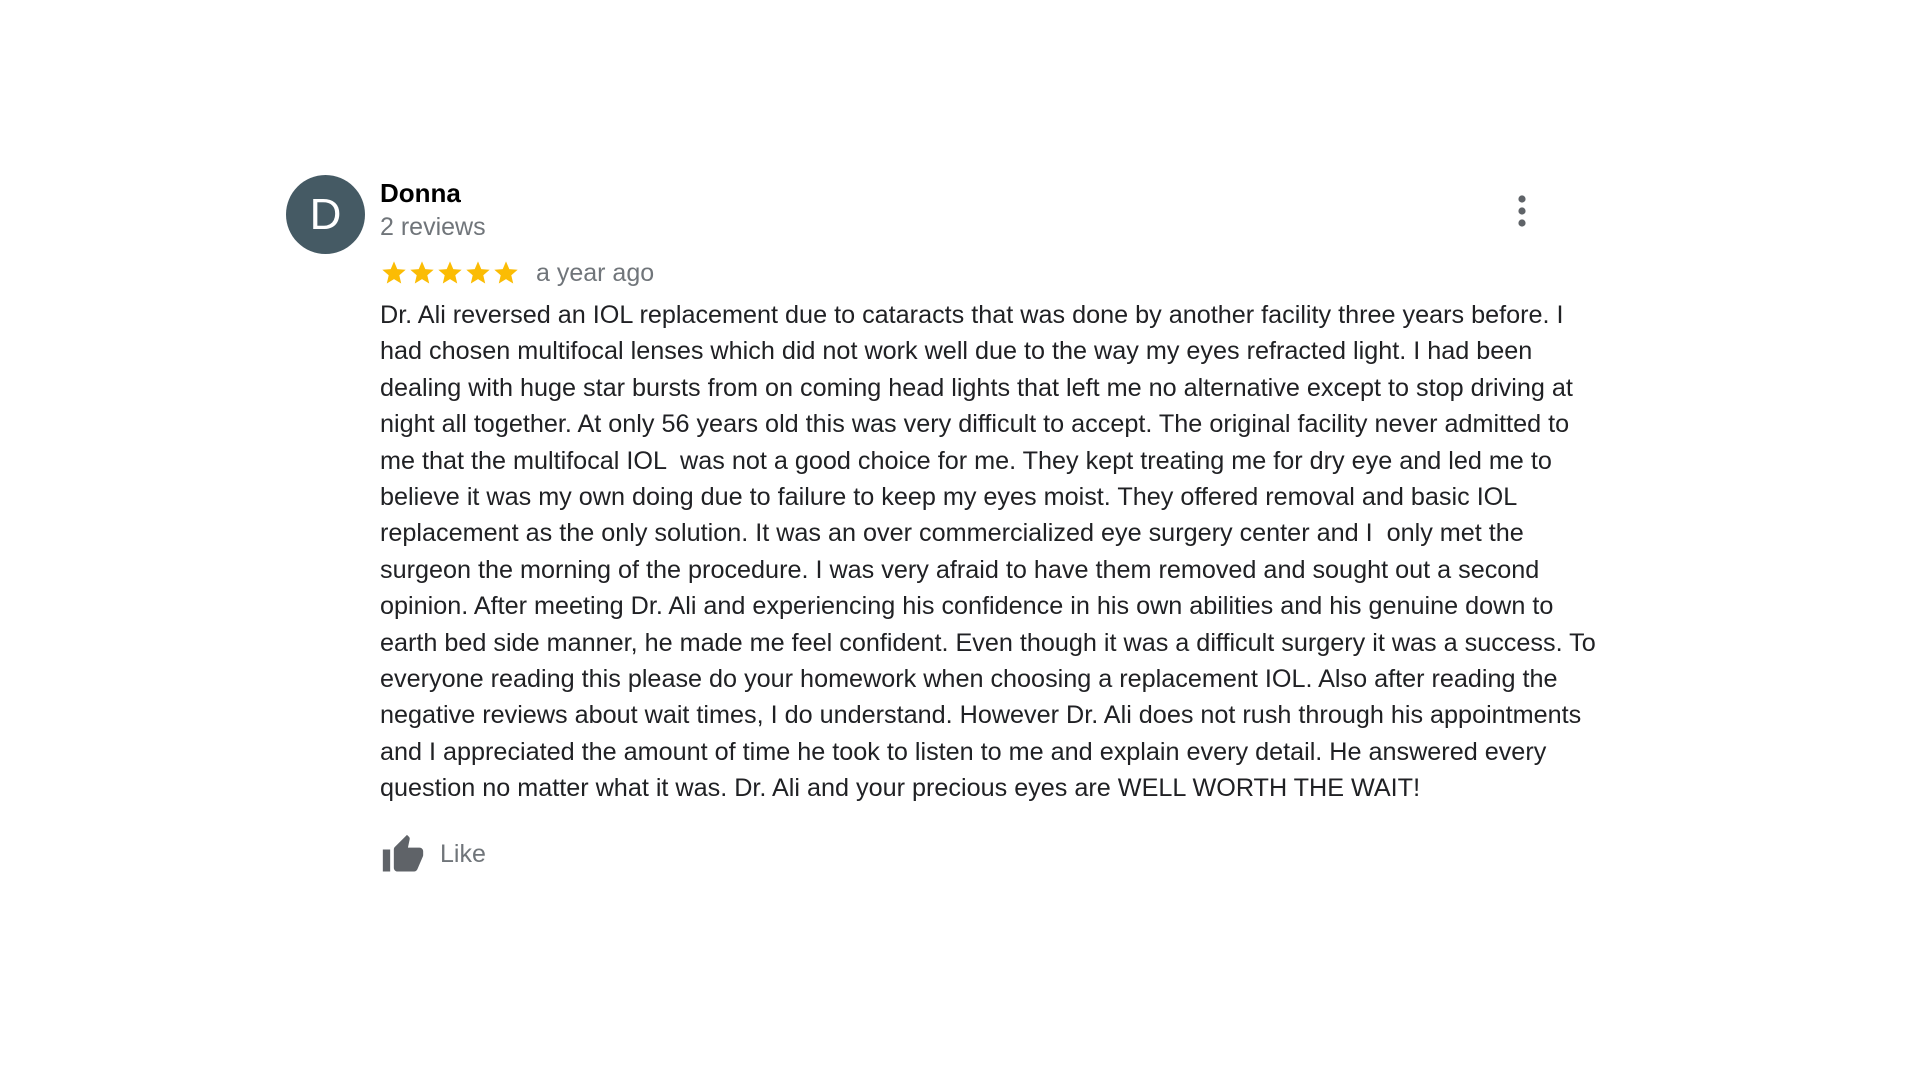  Describe the element at coordinates (983, 855) in the screenshot. I see `like-button: Like` at that location.